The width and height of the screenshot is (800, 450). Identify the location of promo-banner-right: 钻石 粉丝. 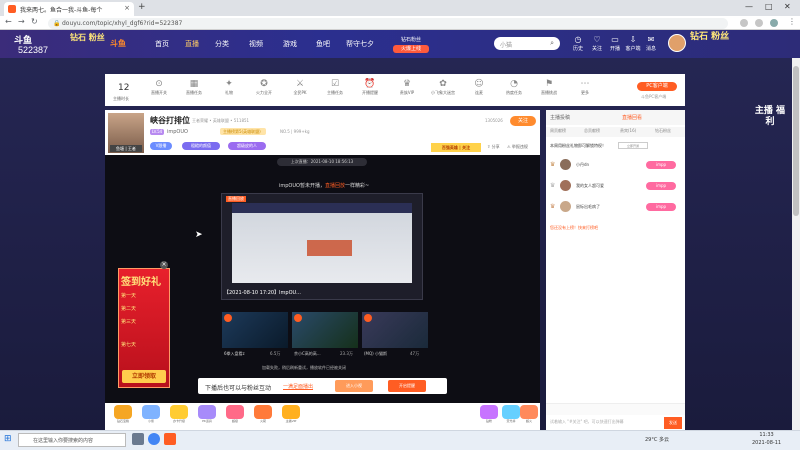
(724, 45).